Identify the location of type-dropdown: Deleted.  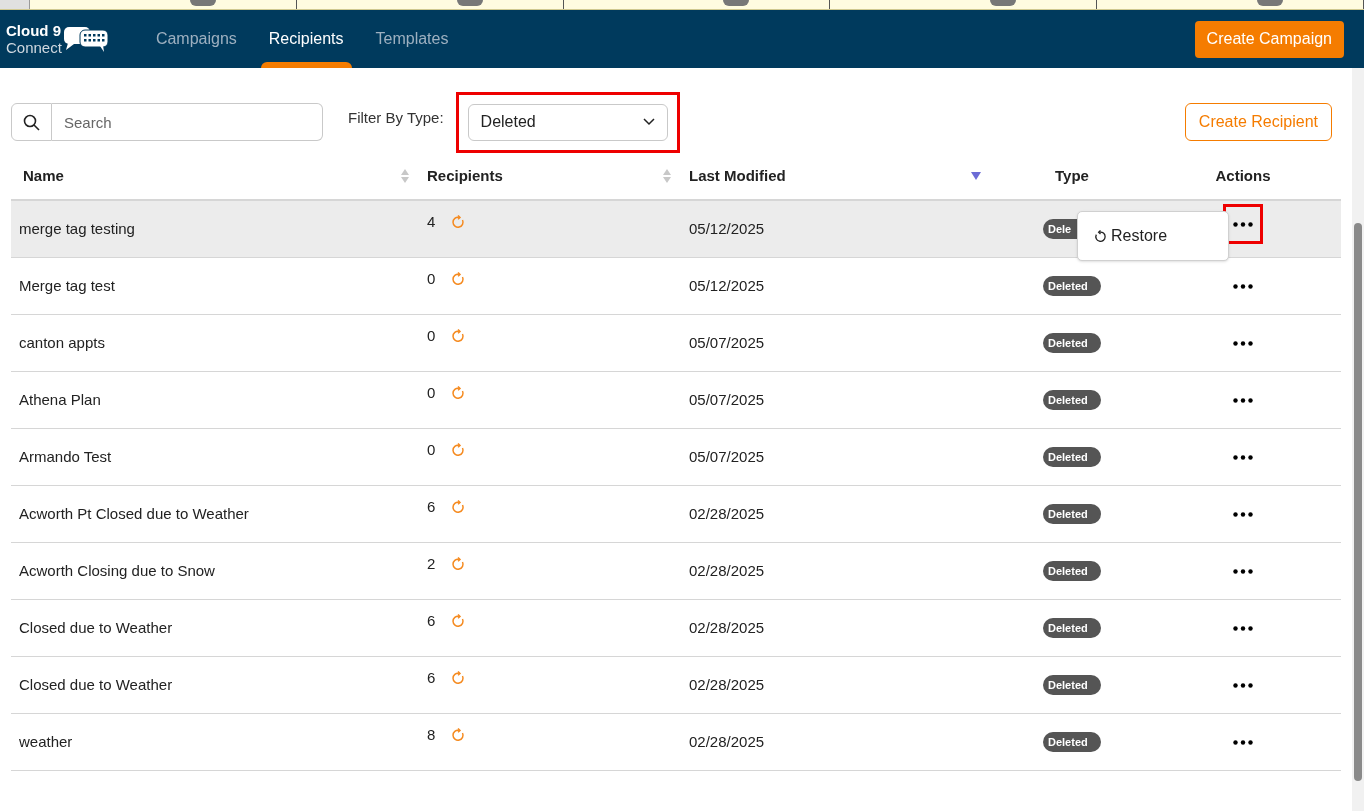
(567, 122).